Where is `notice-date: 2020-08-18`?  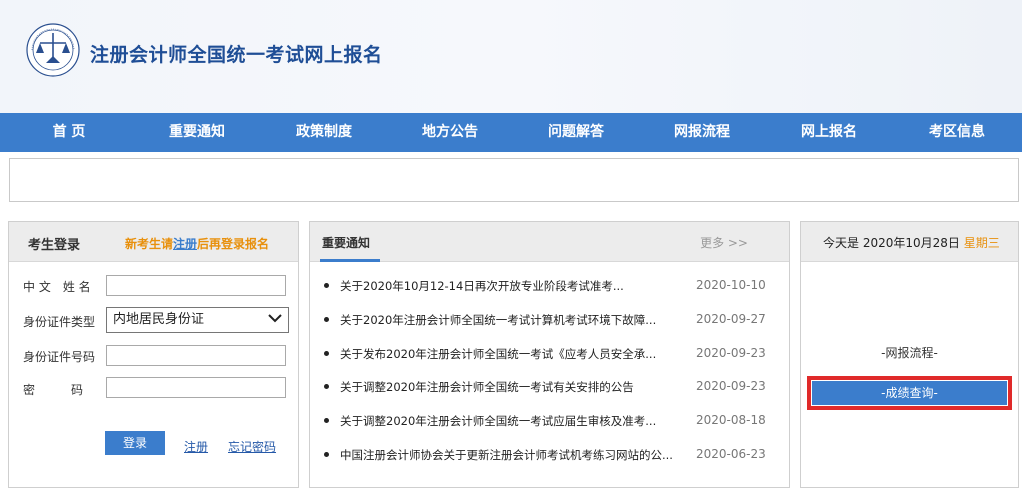 notice-date: 2020-08-18 is located at coordinates (731, 420).